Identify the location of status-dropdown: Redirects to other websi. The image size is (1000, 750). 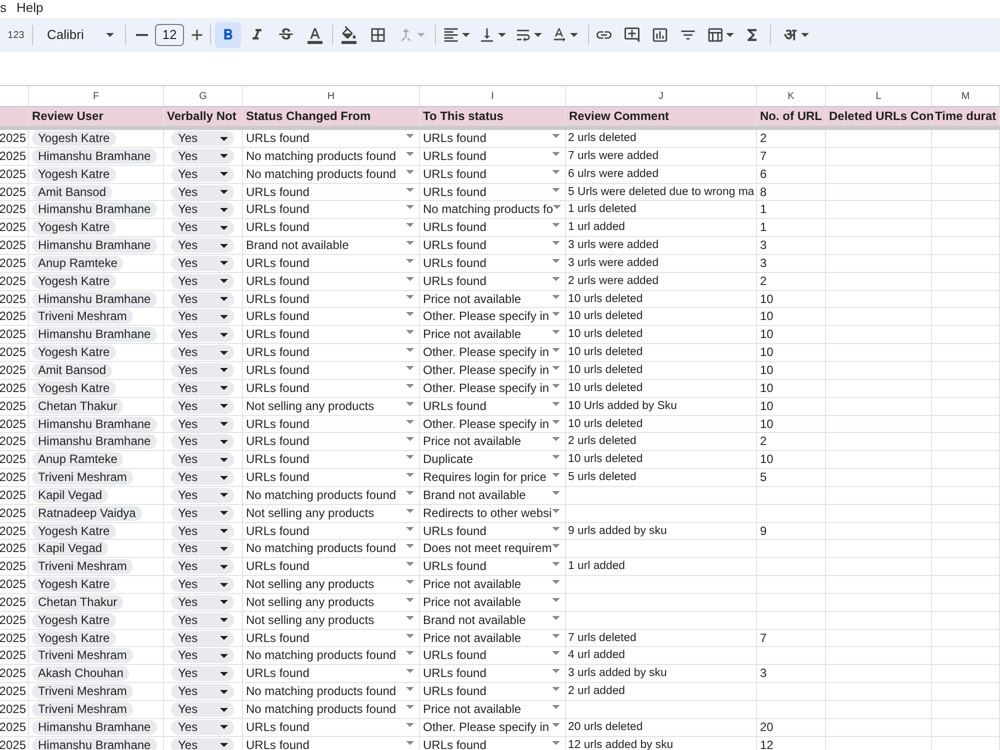
(493, 513).